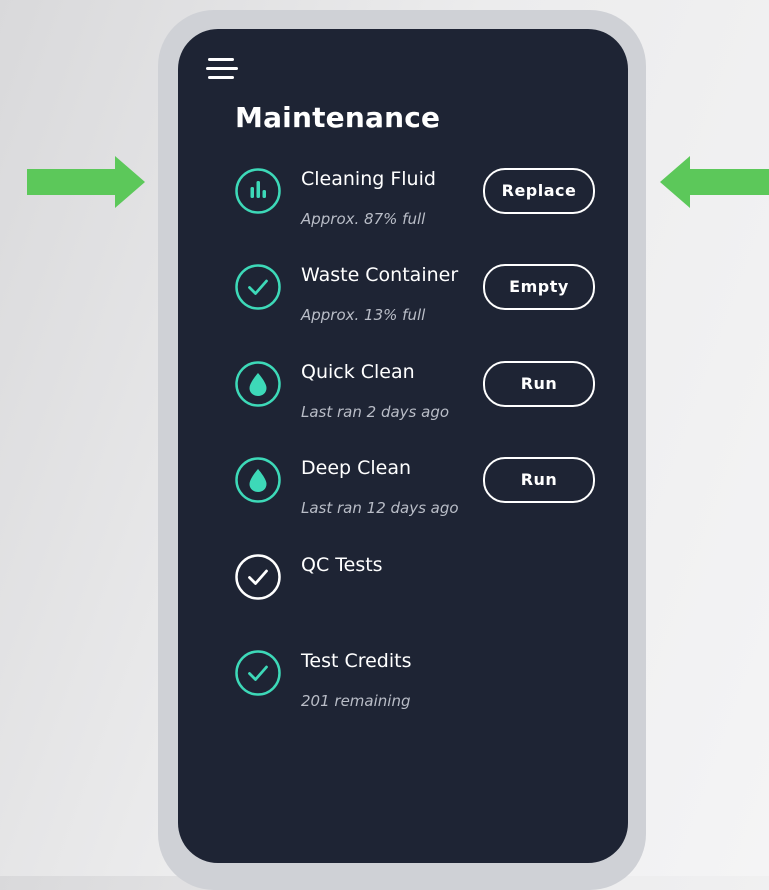  What do you see at coordinates (368, 179) in the screenshot?
I see `item-name: Cleaning Fluid` at bounding box center [368, 179].